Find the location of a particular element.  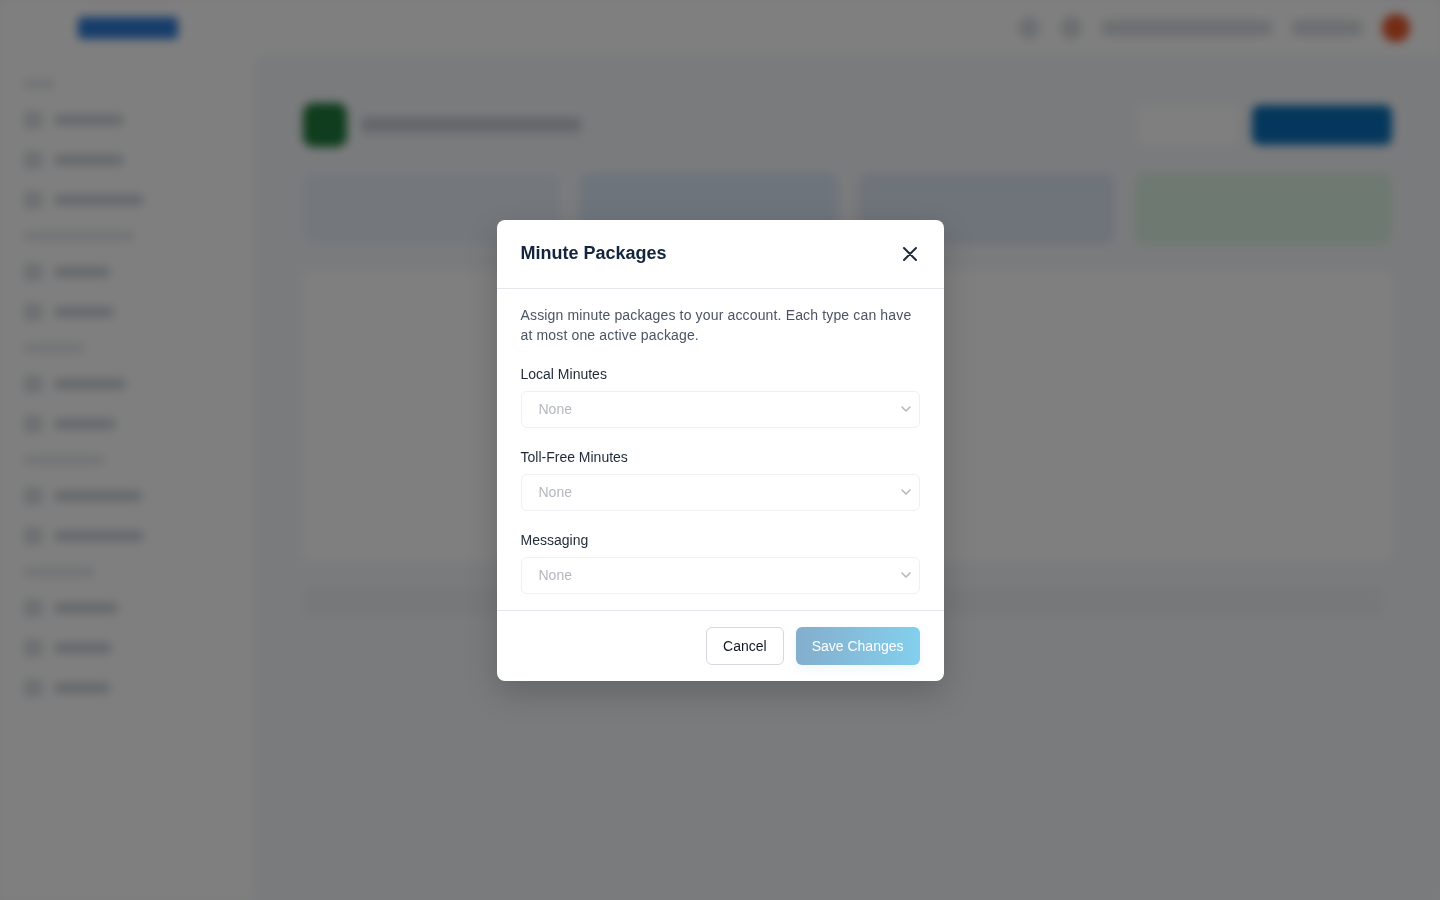

field-label: Toll-Free Minutes is located at coordinates (574, 457).